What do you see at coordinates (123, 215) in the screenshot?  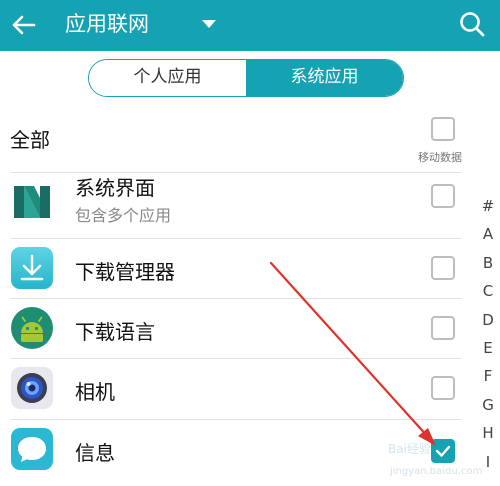 I see `app-subtitle: 包含多个应用` at bounding box center [123, 215].